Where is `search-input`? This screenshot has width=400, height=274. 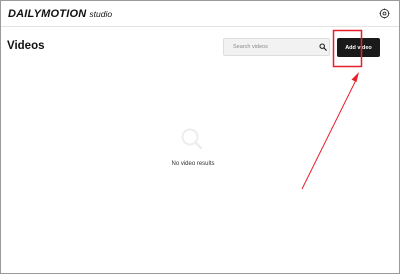
search-input is located at coordinates (273, 47).